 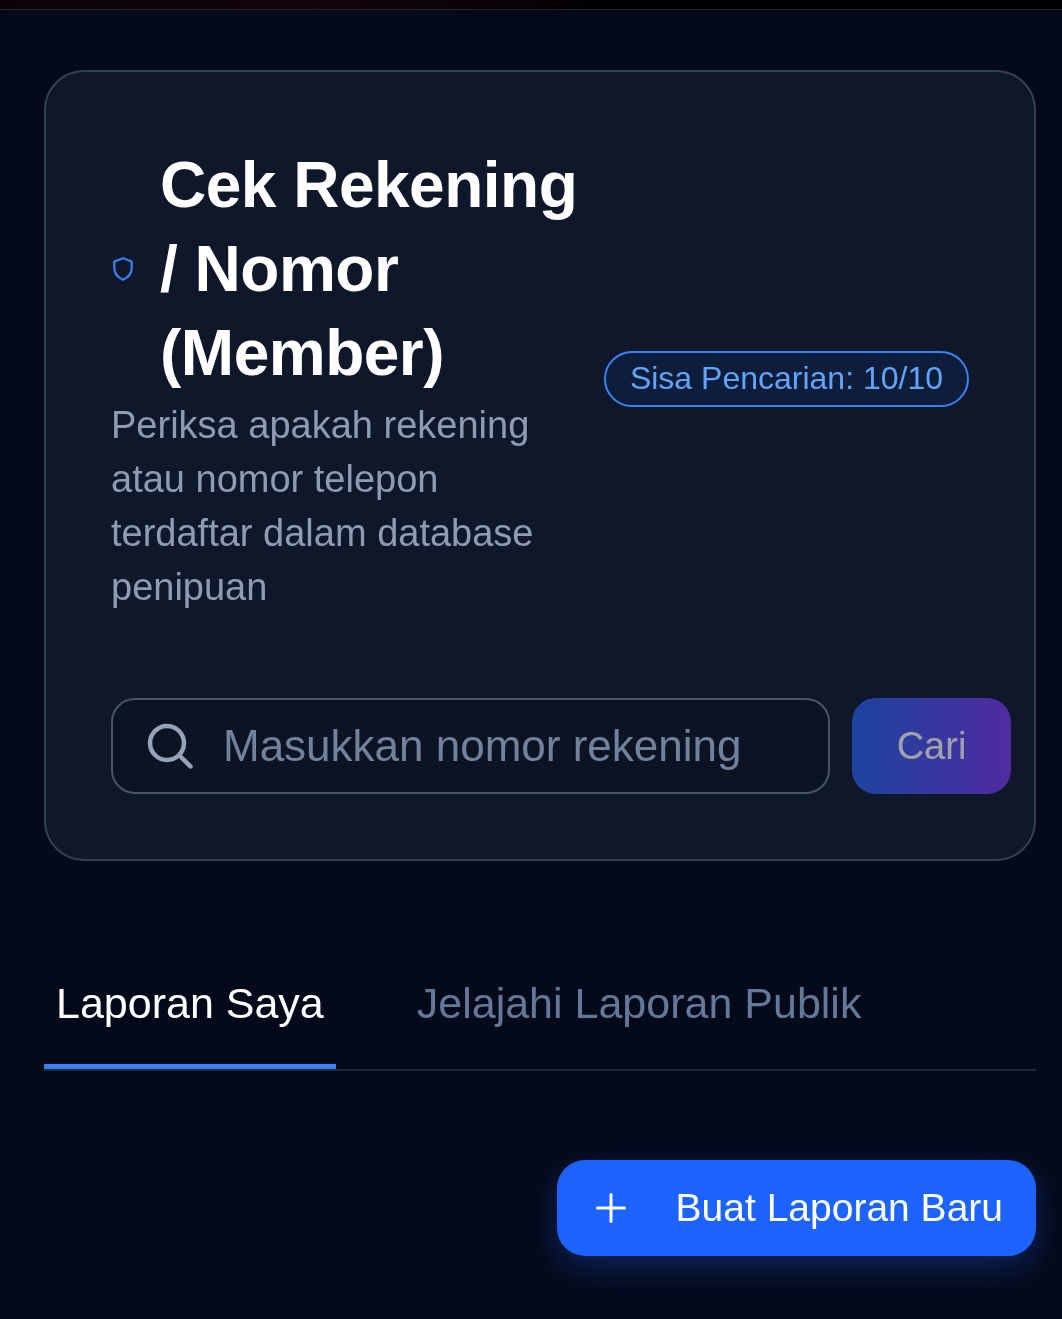 I want to click on search-icon, so click(x=170, y=746).